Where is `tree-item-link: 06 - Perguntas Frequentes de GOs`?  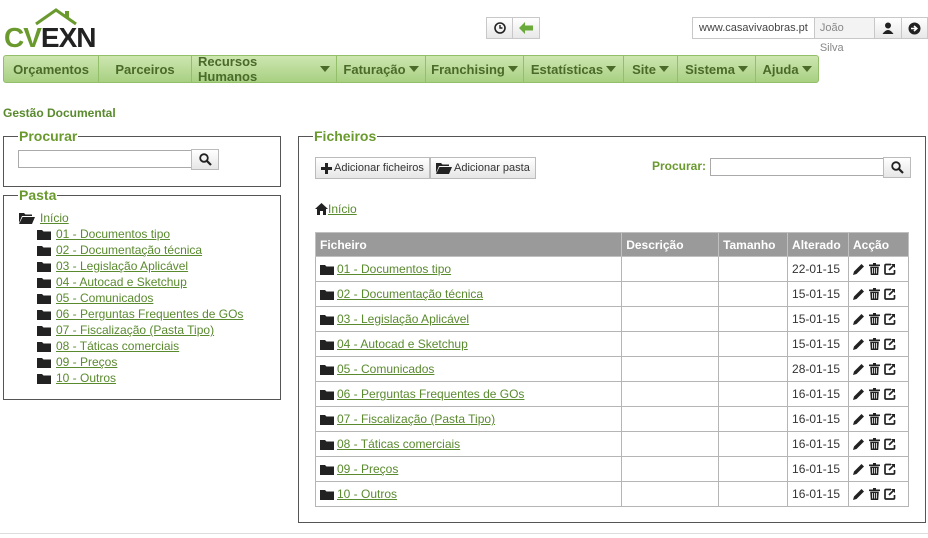
tree-item-link: 06 - Perguntas Frequentes de GOs is located at coordinates (149, 314).